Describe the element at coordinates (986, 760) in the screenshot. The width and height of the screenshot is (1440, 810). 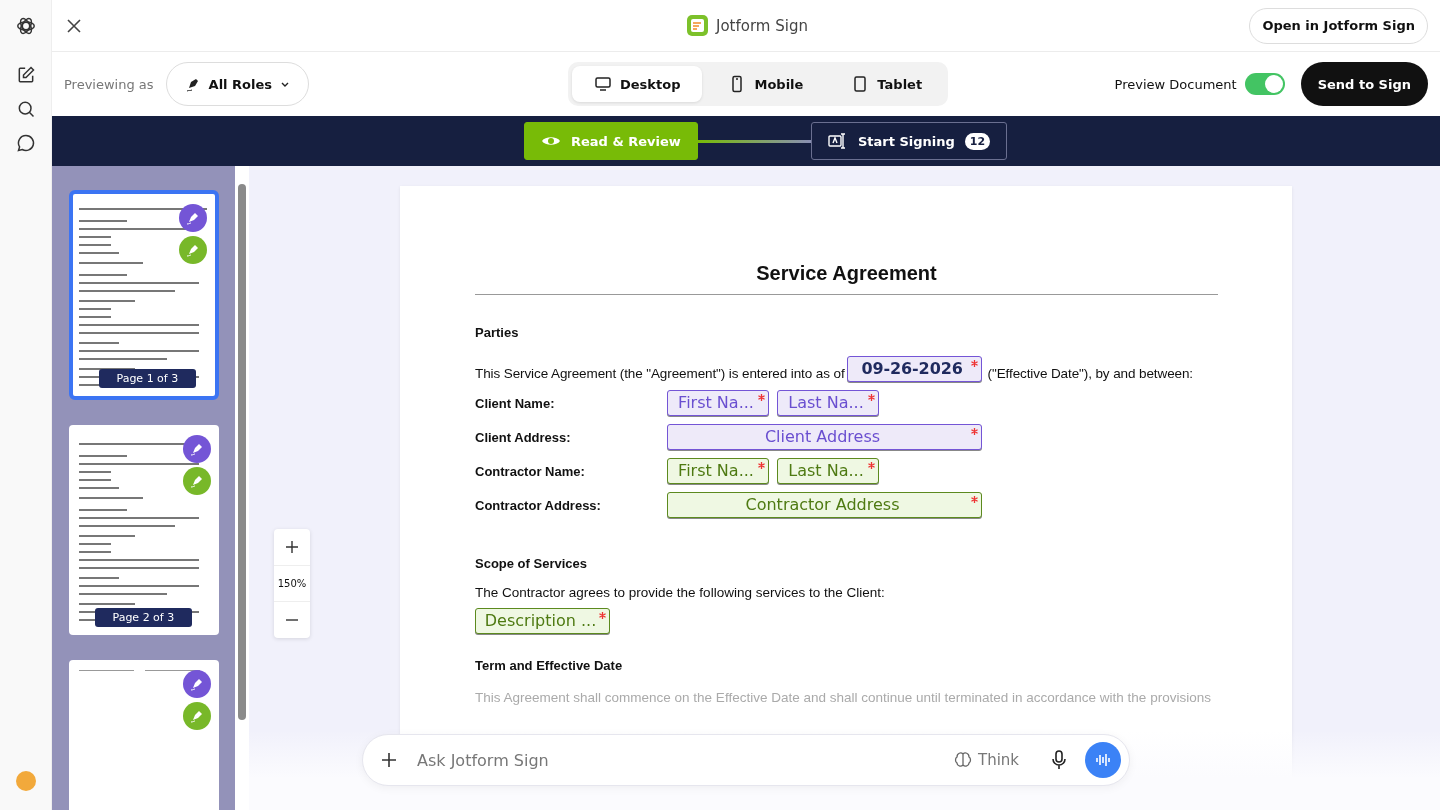
I see `think-button: Think` at that location.